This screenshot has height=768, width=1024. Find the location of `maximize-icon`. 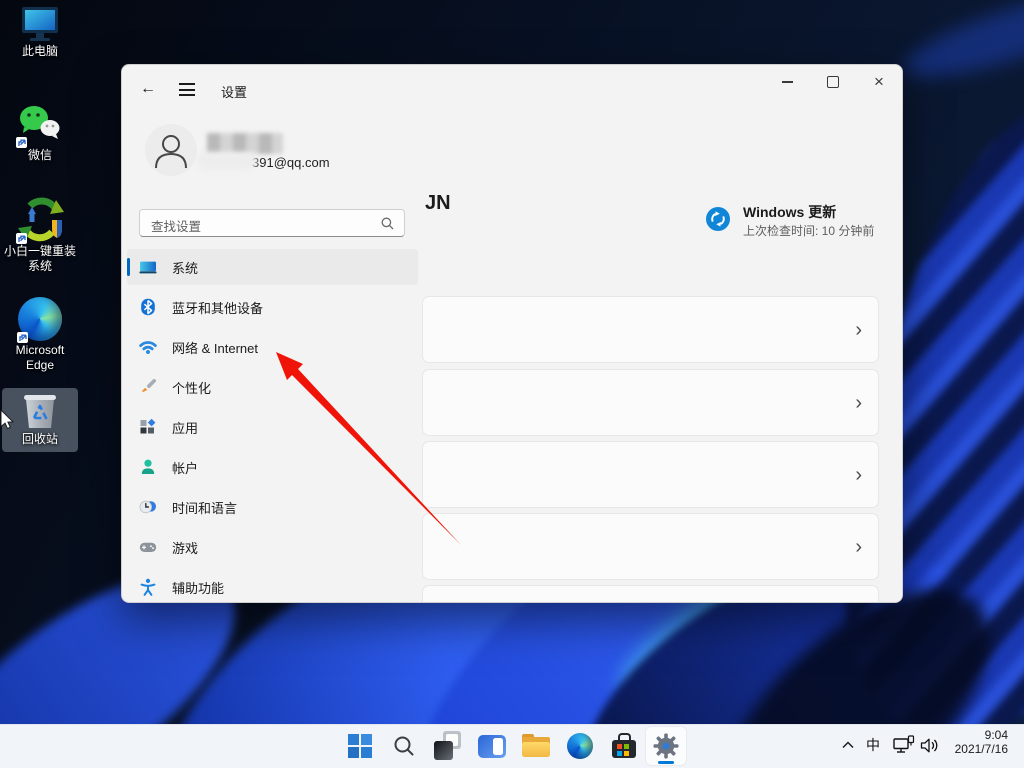

maximize-icon is located at coordinates (833, 82).